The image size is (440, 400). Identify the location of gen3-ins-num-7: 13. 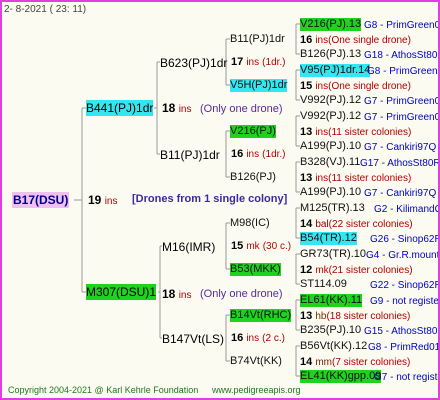
(306, 316).